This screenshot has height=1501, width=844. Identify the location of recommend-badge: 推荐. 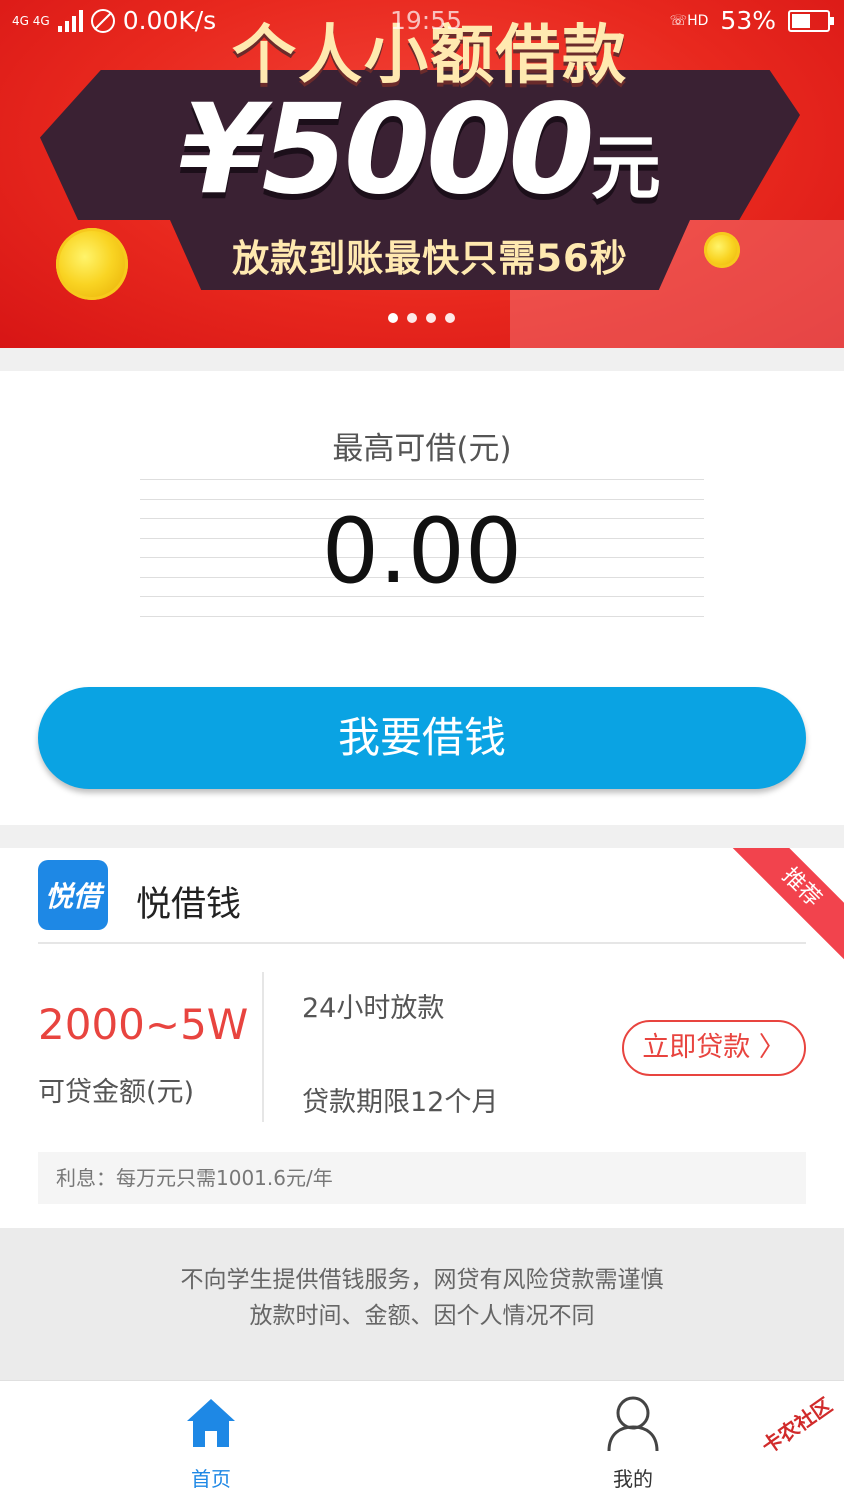
(778, 912).